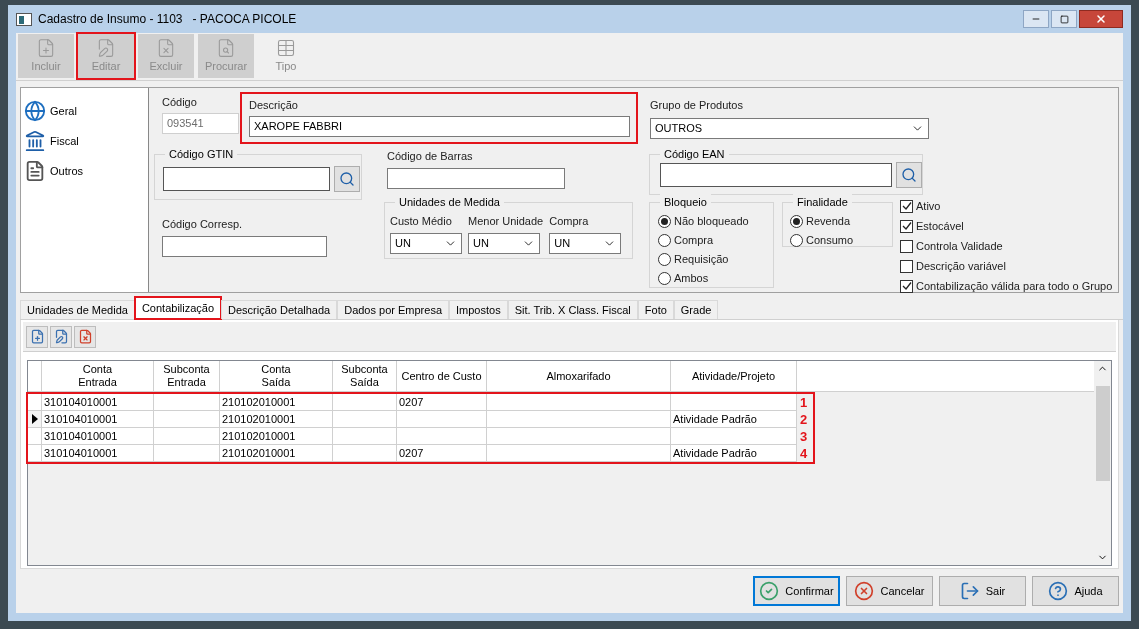  I want to click on tab: Sit. Trib. X Class. Fiscal, so click(572, 309).